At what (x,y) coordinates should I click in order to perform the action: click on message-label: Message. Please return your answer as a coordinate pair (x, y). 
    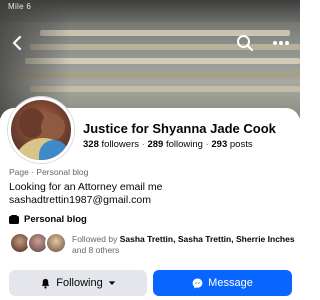
    Looking at the image, I should click on (230, 283).